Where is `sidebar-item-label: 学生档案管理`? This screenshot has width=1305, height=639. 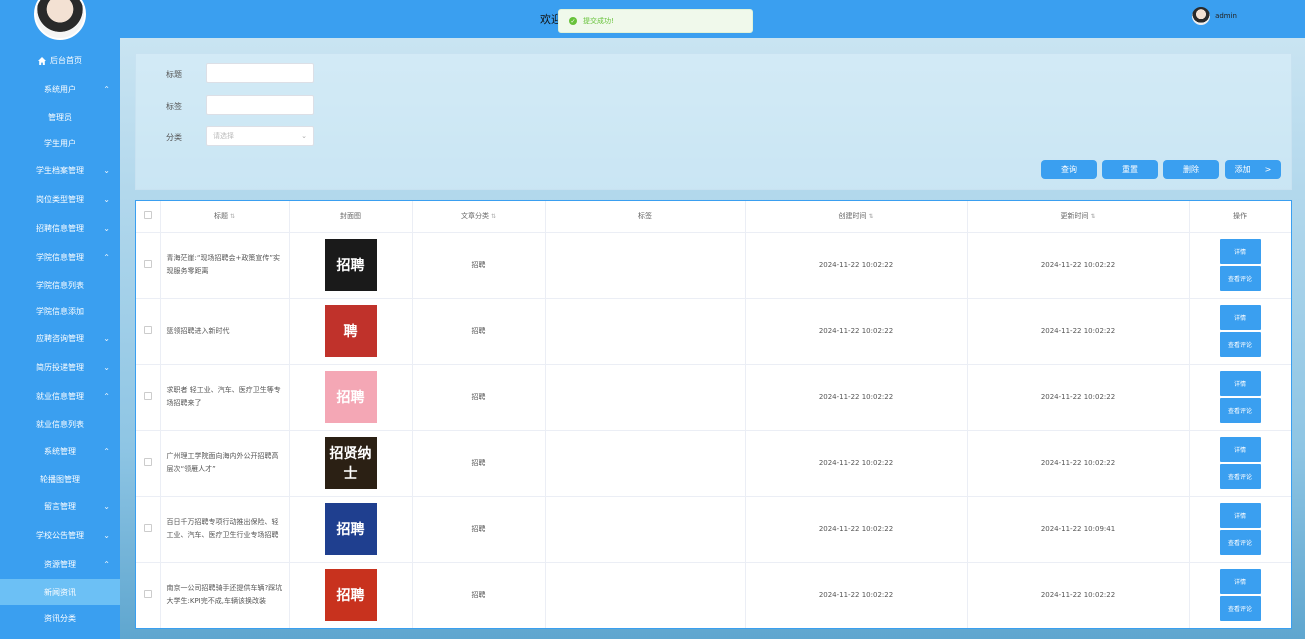
sidebar-item-label: 学生档案管理 is located at coordinates (60, 170).